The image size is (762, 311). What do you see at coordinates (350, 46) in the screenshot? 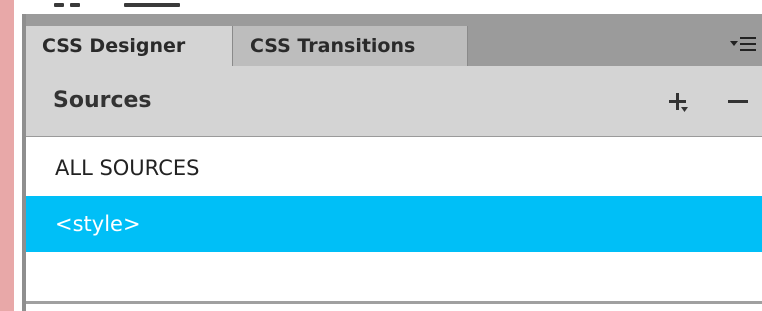
I see `tab-css-transitions: CSS Transitions` at bounding box center [350, 46].